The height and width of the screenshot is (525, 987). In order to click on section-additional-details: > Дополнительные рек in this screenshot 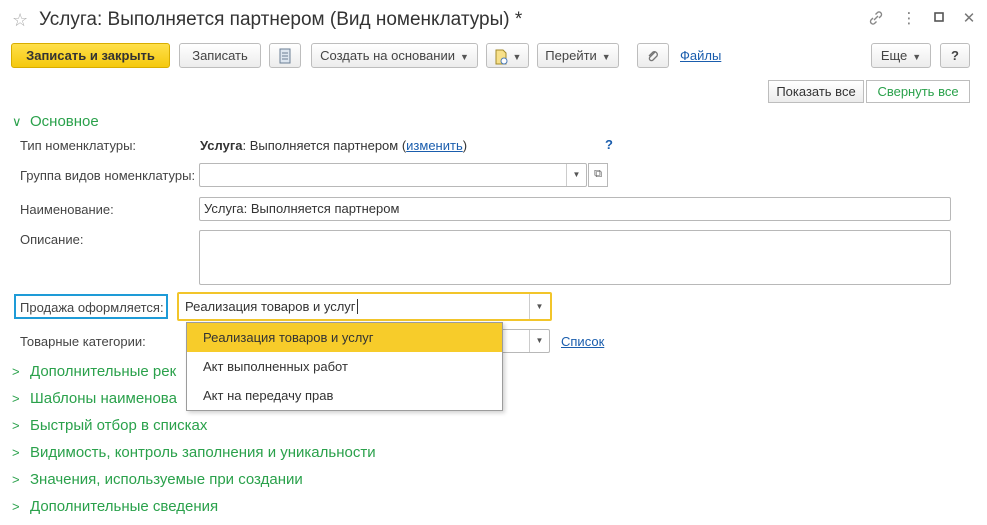, I will do `click(94, 371)`.